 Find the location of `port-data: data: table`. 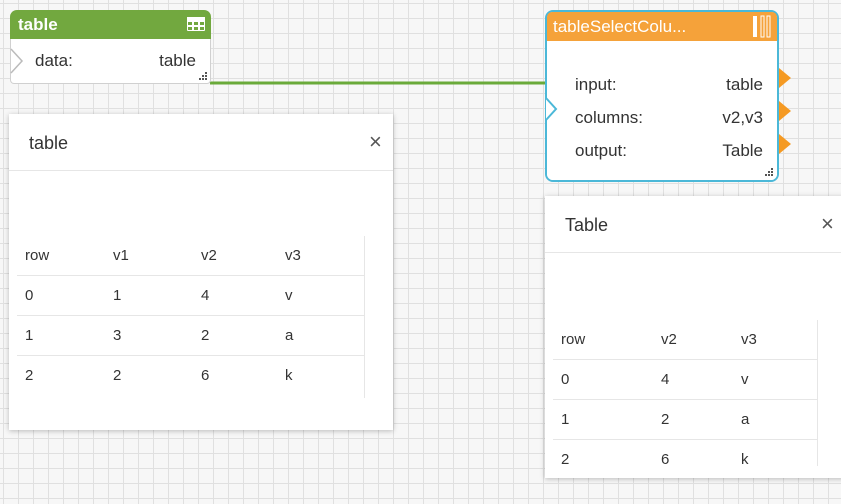

port-data: data: table is located at coordinates (115, 62).